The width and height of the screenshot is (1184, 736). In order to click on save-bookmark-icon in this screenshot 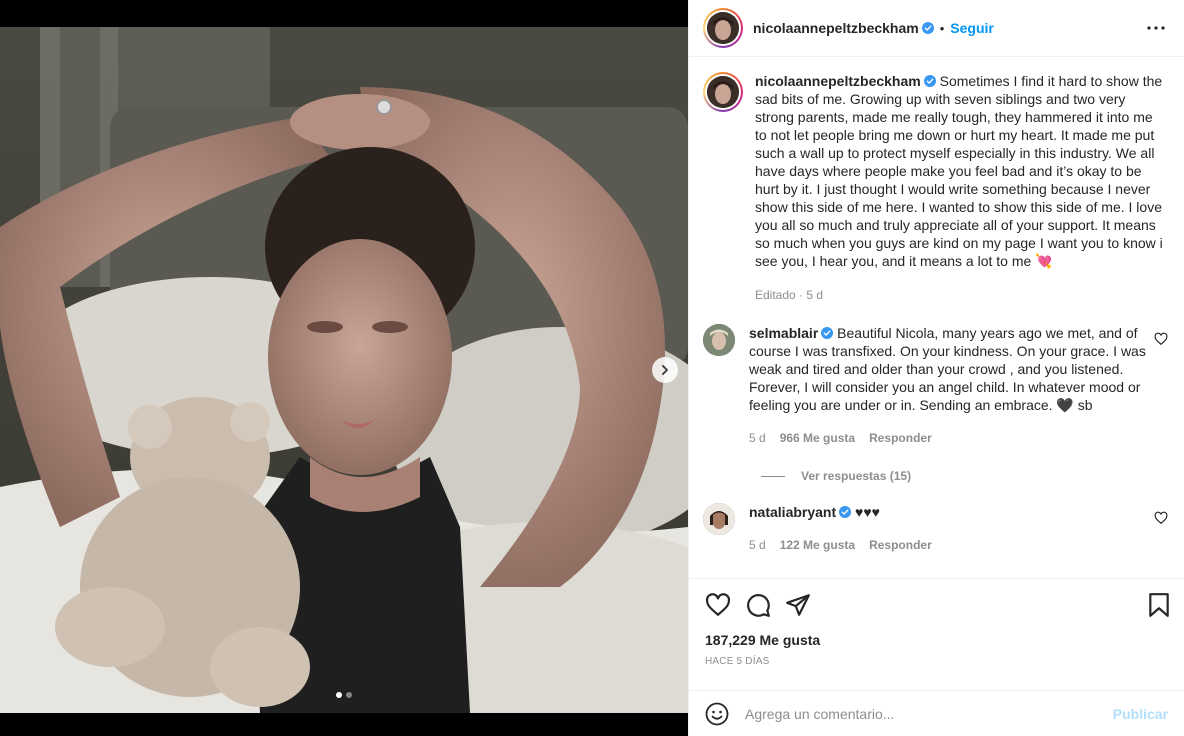, I will do `click(1159, 605)`.